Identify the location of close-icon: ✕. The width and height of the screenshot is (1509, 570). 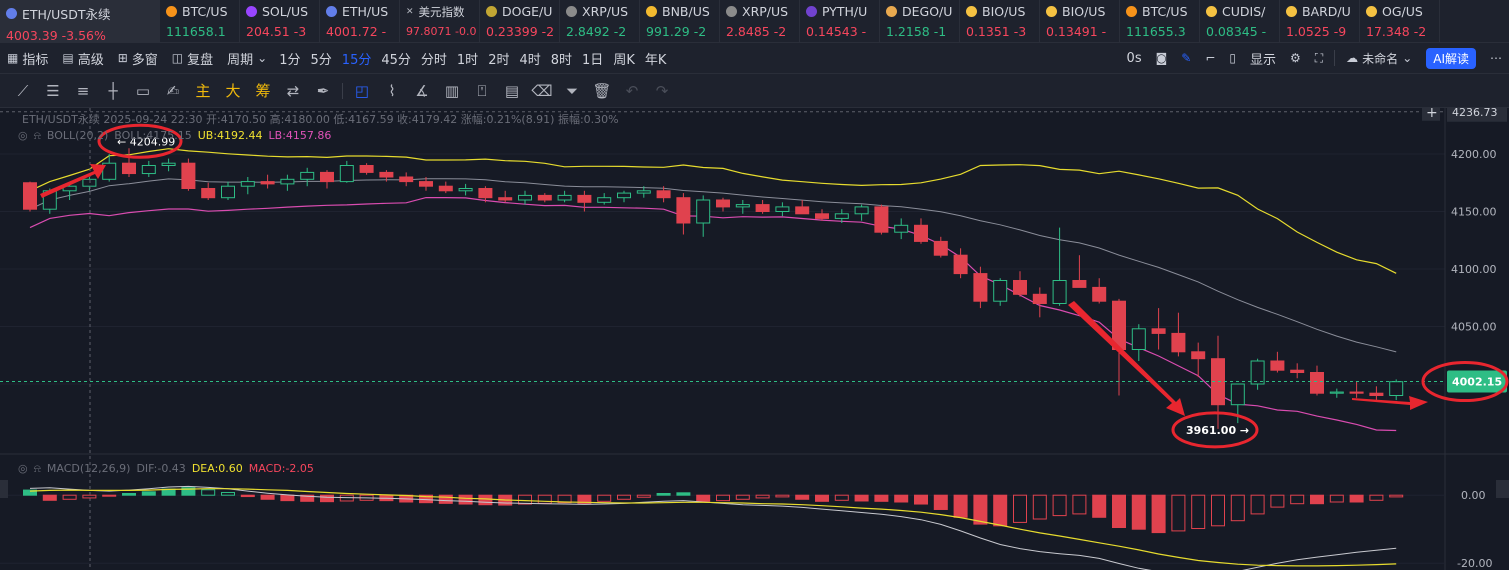
(410, 12).